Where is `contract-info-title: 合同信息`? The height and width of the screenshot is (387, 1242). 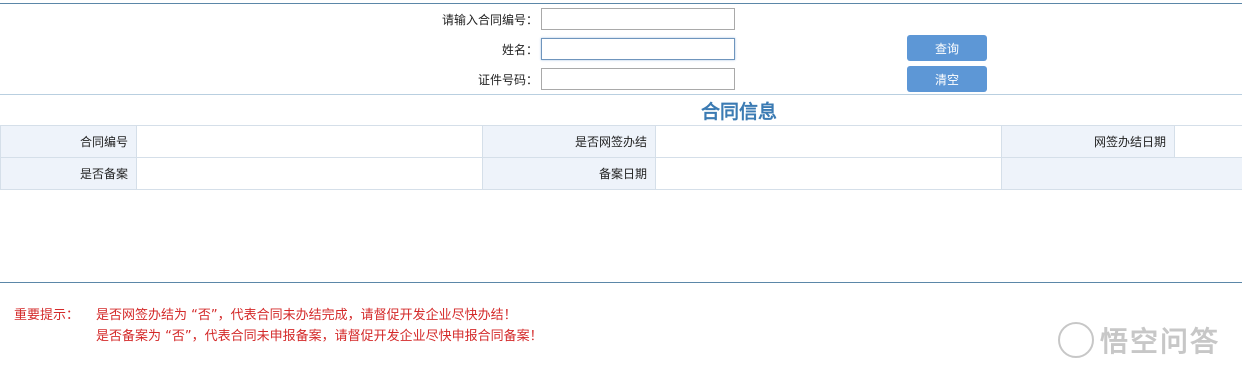
contract-info-title: 合同信息 is located at coordinates (738, 112).